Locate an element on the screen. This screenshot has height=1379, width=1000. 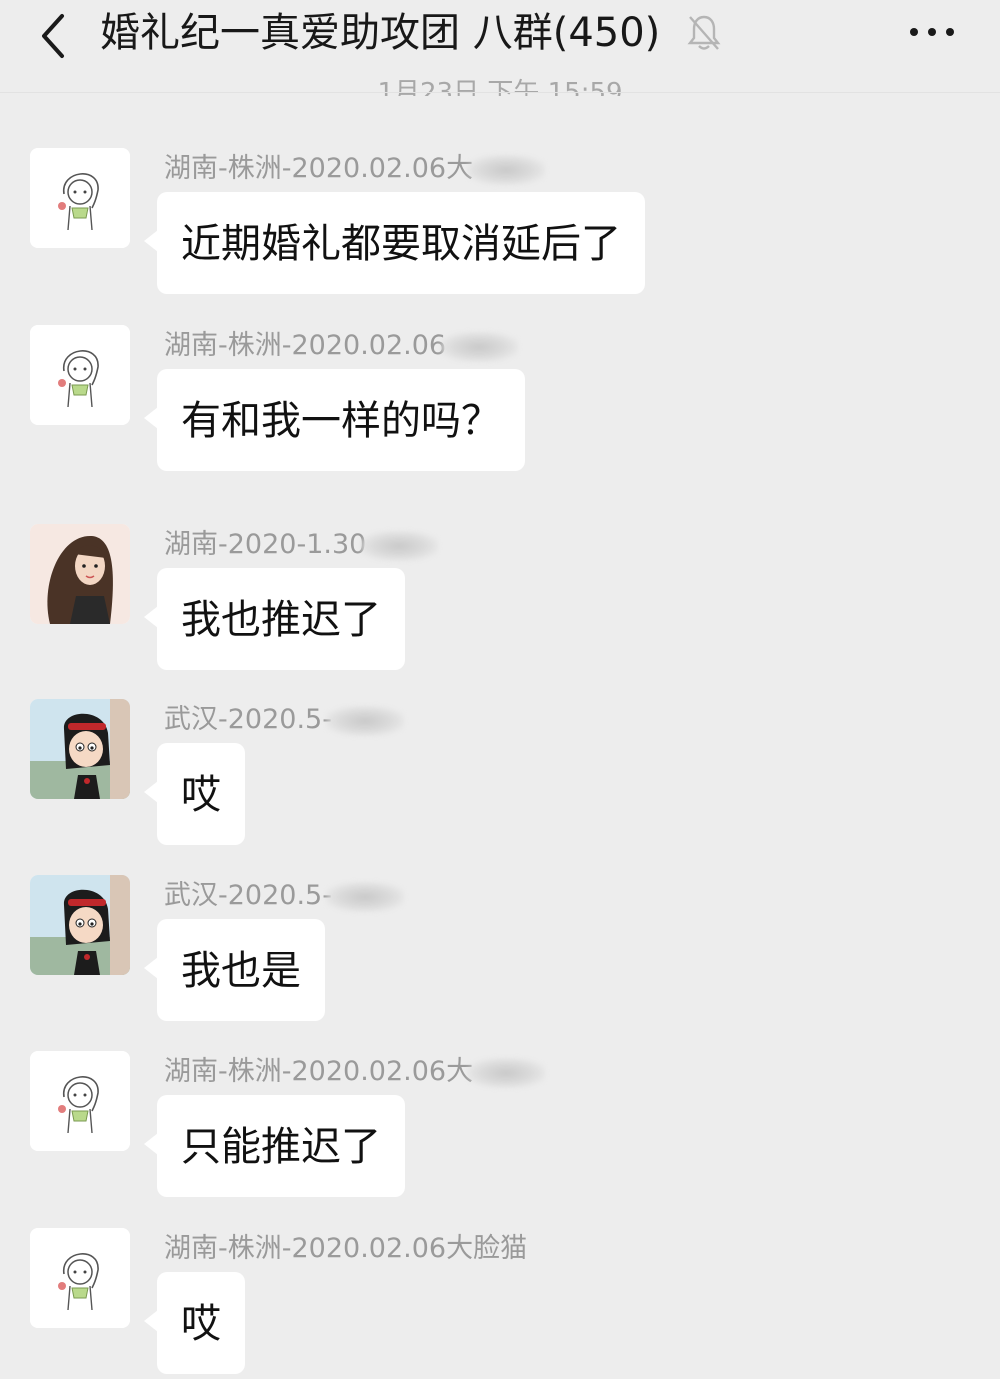
princess-icon is located at coordinates (80, 574).